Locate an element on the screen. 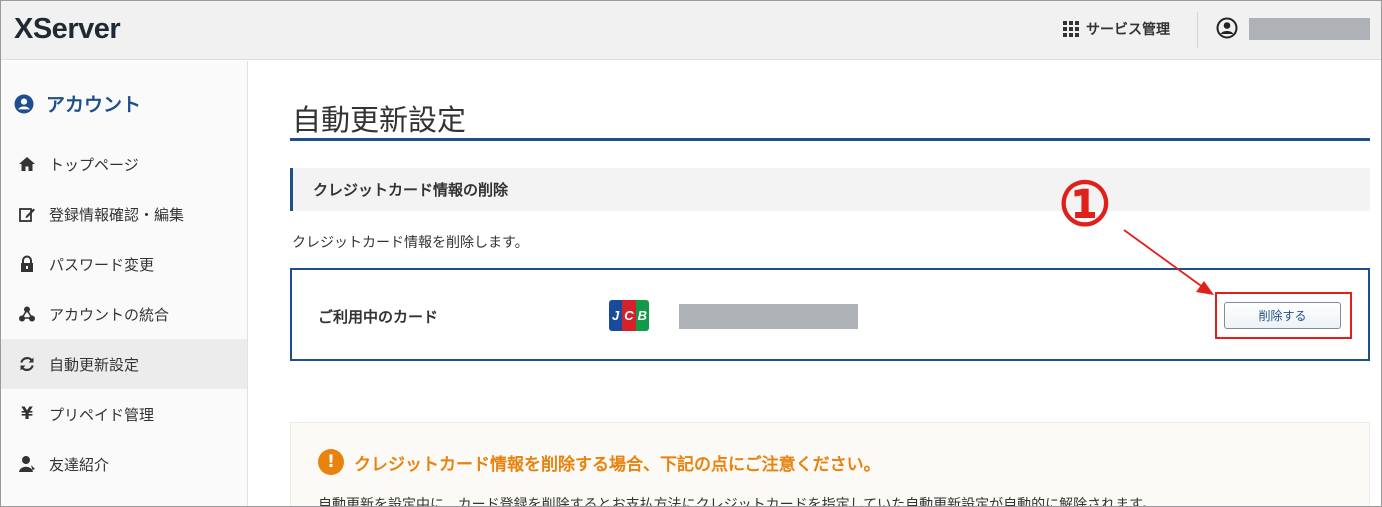 The height and width of the screenshot is (507, 1382). sidebar-item-label: 友達紹介 is located at coordinates (79, 464).